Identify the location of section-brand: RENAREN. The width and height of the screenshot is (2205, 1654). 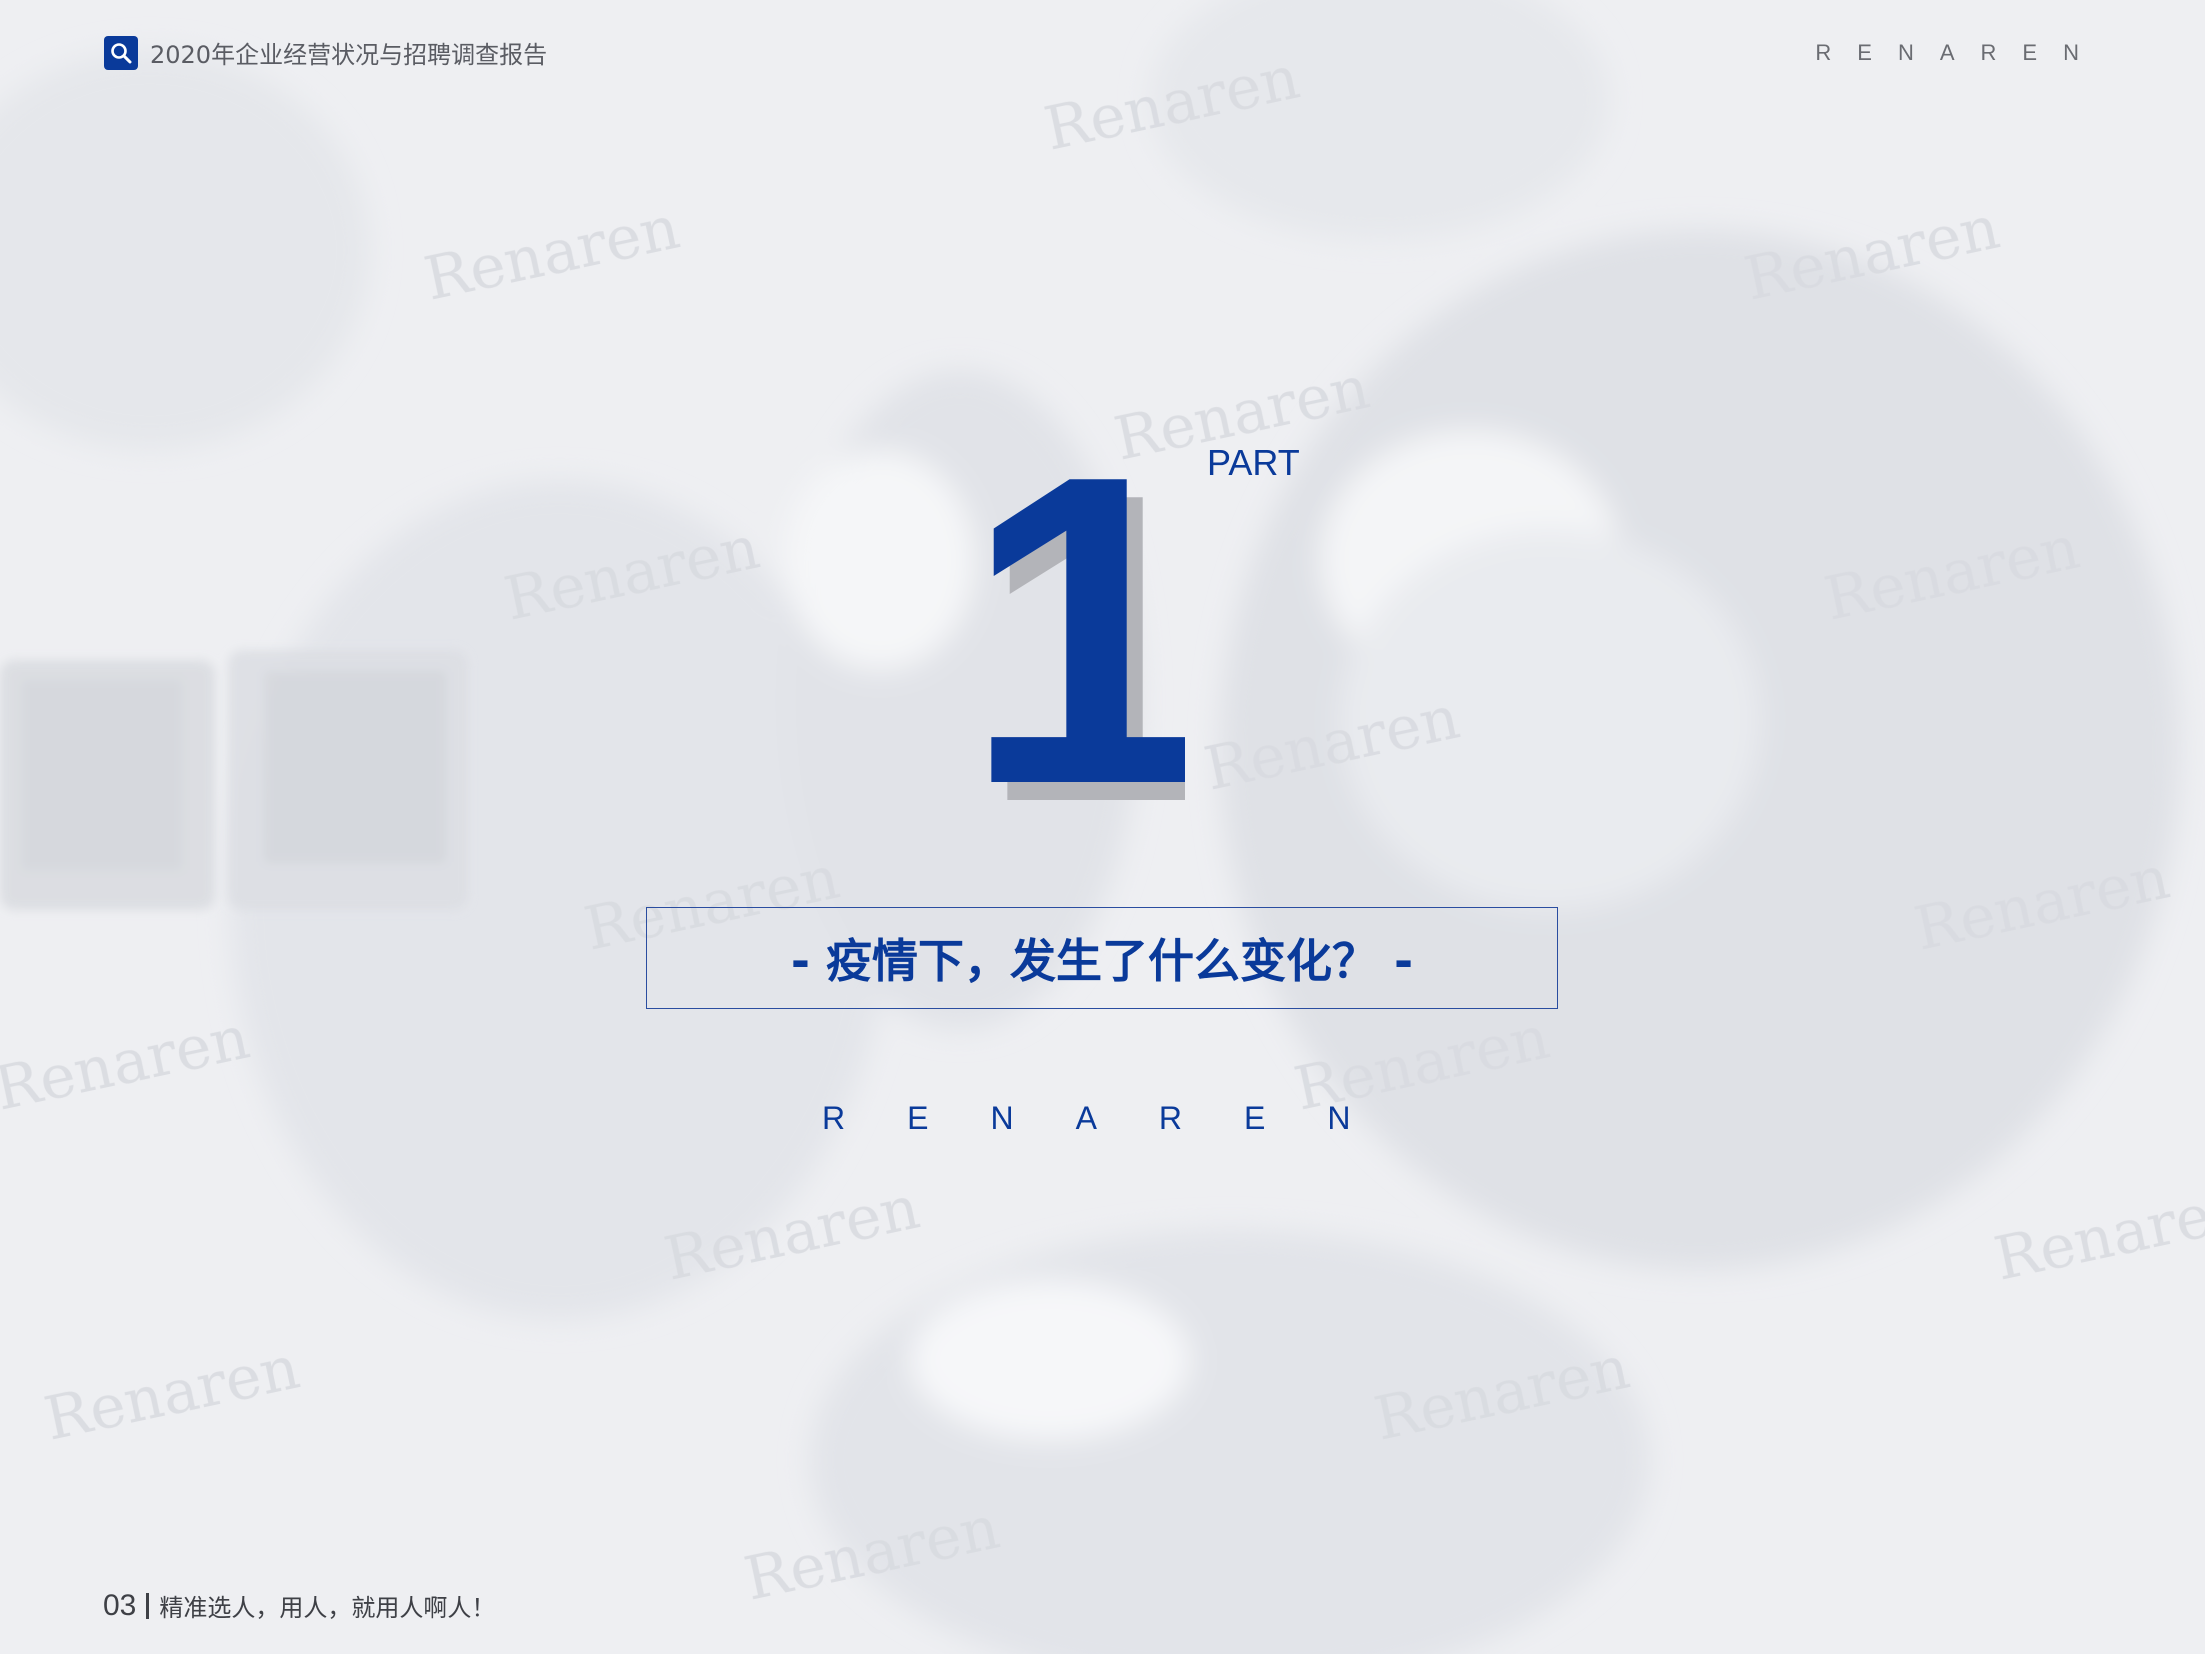
(1117, 1118).